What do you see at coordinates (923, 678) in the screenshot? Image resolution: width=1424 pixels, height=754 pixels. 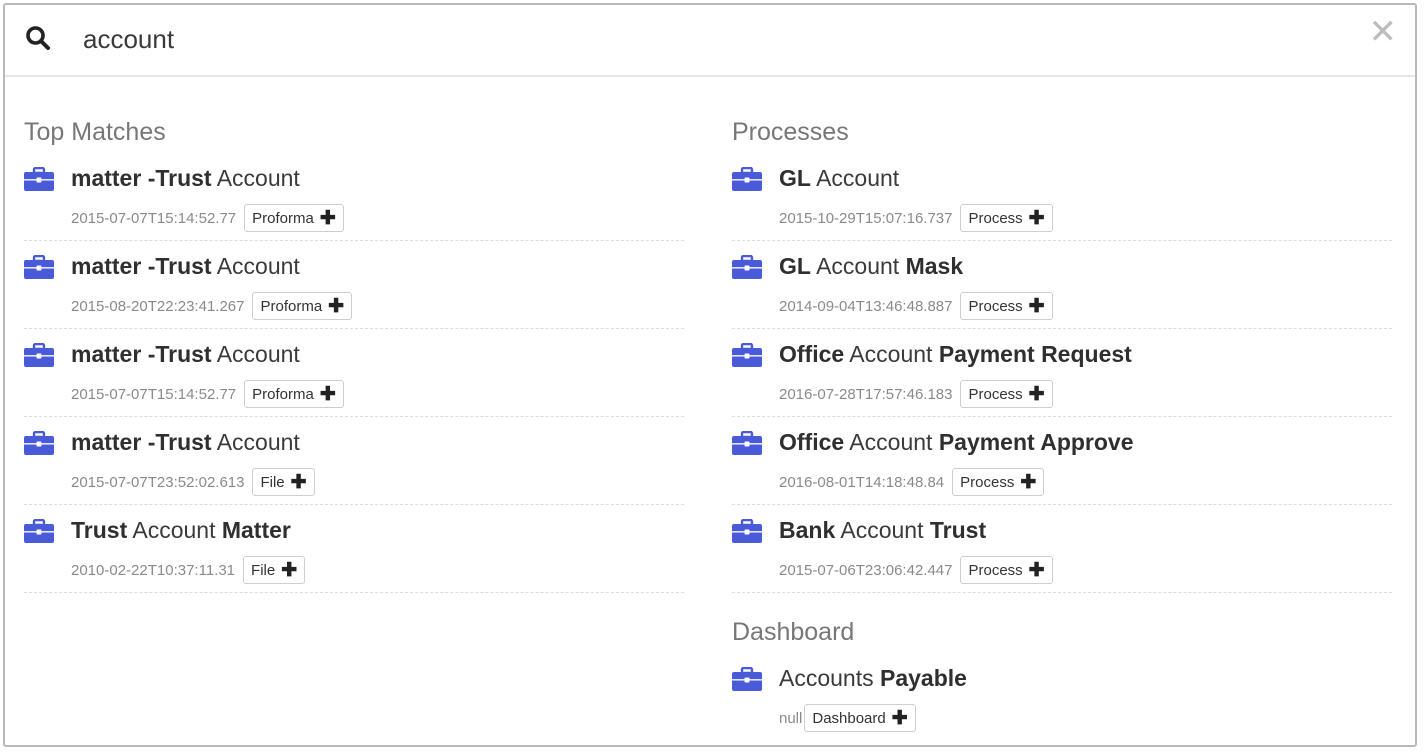 I see `title-part: Payable` at bounding box center [923, 678].